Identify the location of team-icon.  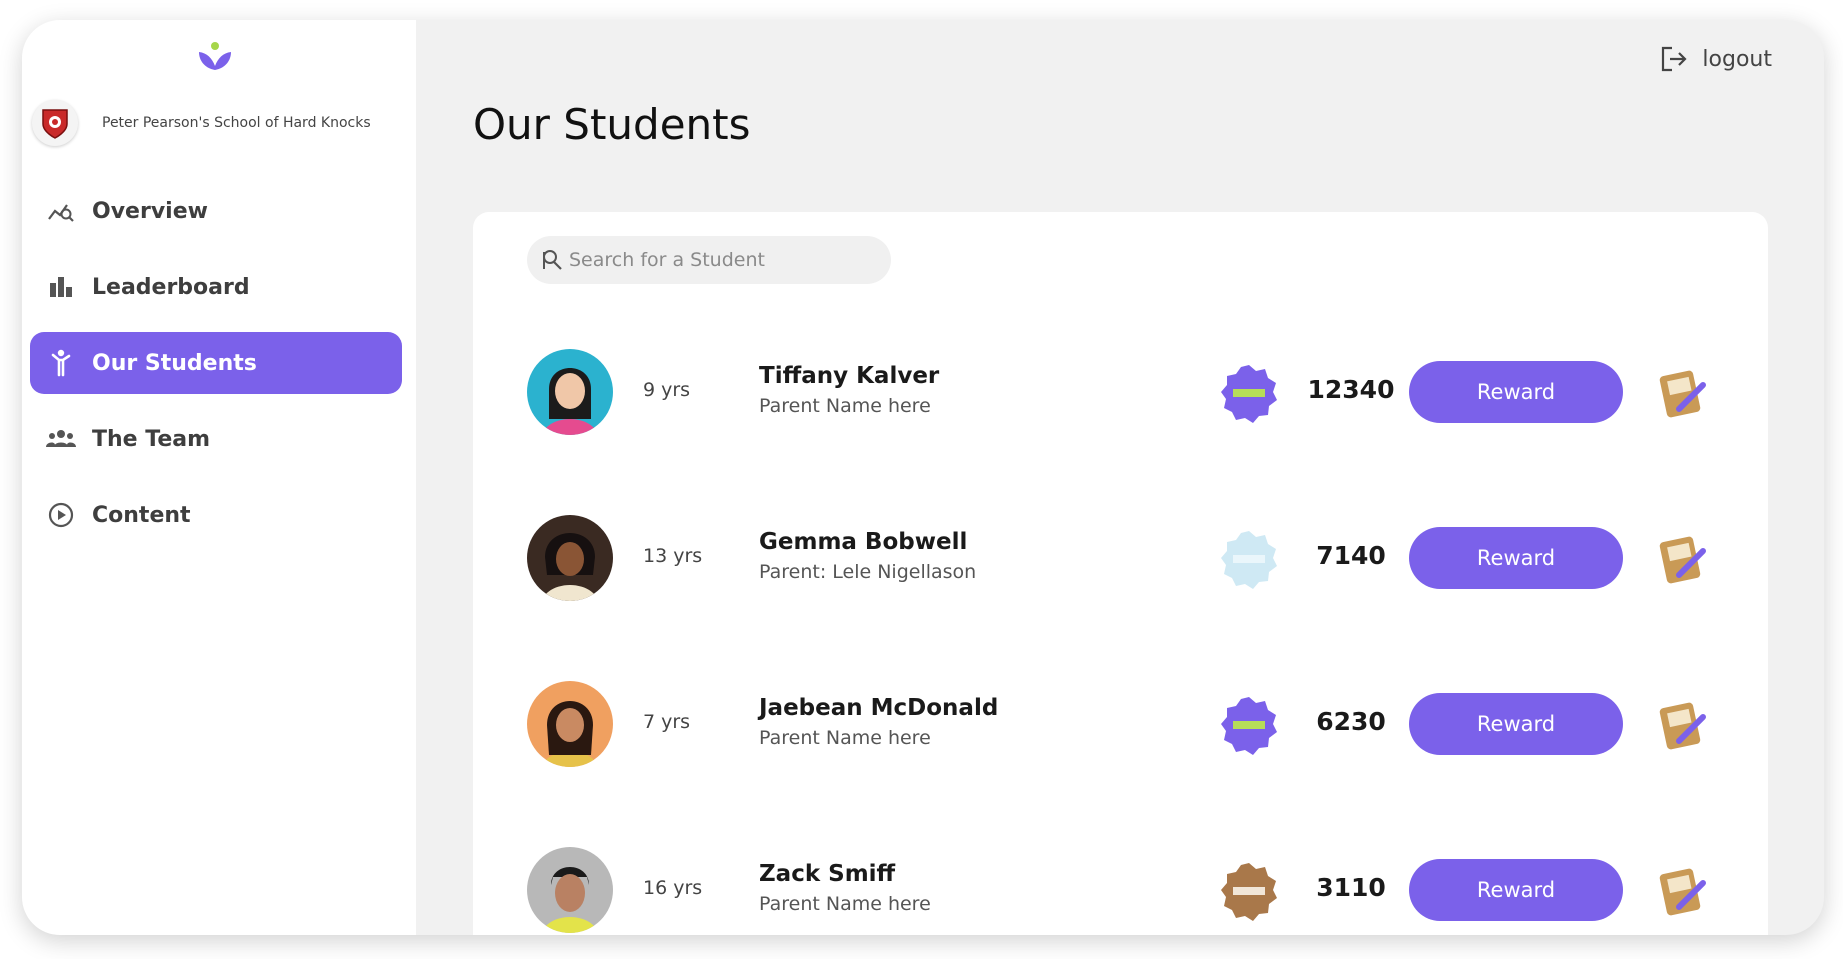
(61, 439).